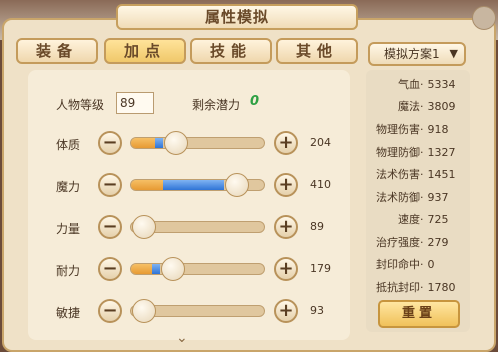 Image resolution: width=498 pixels, height=352 pixels. Describe the element at coordinates (484, 18) in the screenshot. I see `close-button` at that location.